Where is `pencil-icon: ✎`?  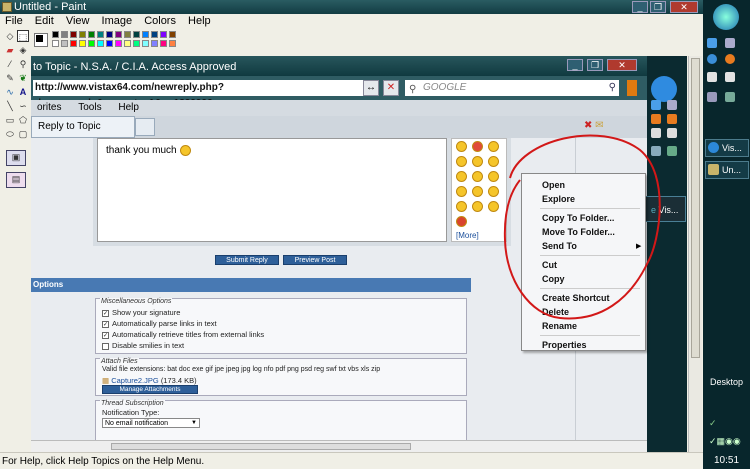
pencil-icon: ✎ is located at coordinates (10, 78).